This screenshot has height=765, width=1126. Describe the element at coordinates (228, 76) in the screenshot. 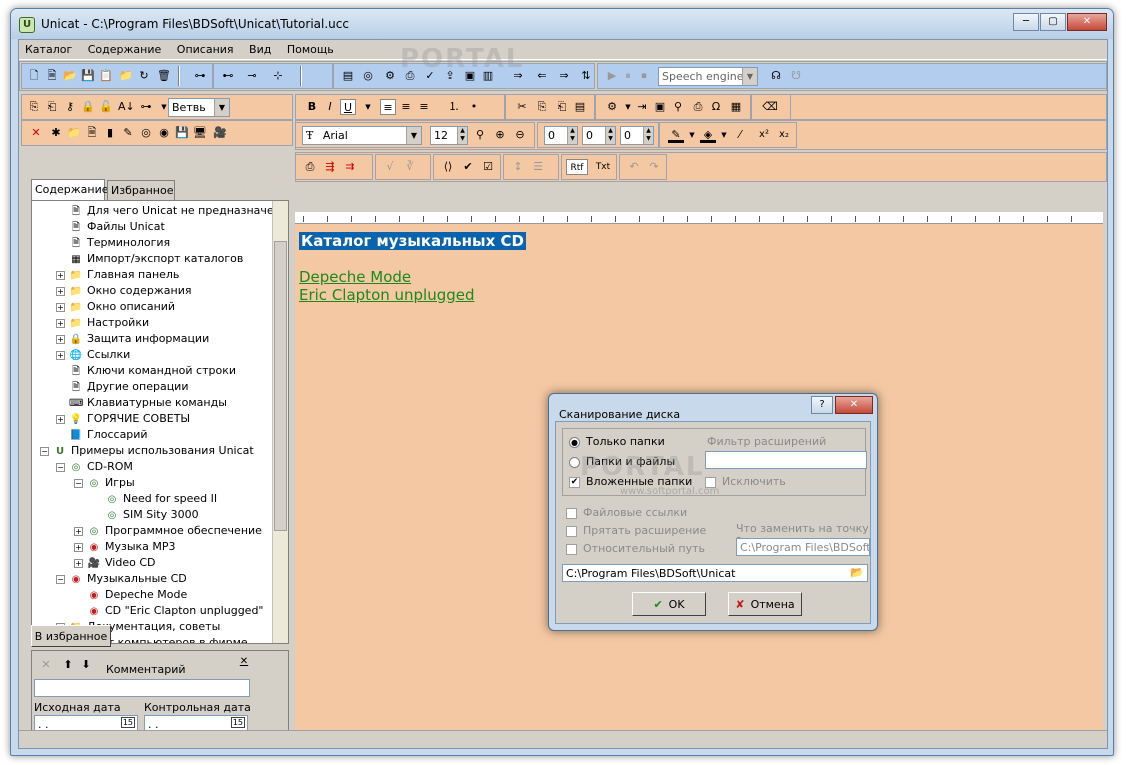

I see `tree-move-icon: ⊷` at that location.